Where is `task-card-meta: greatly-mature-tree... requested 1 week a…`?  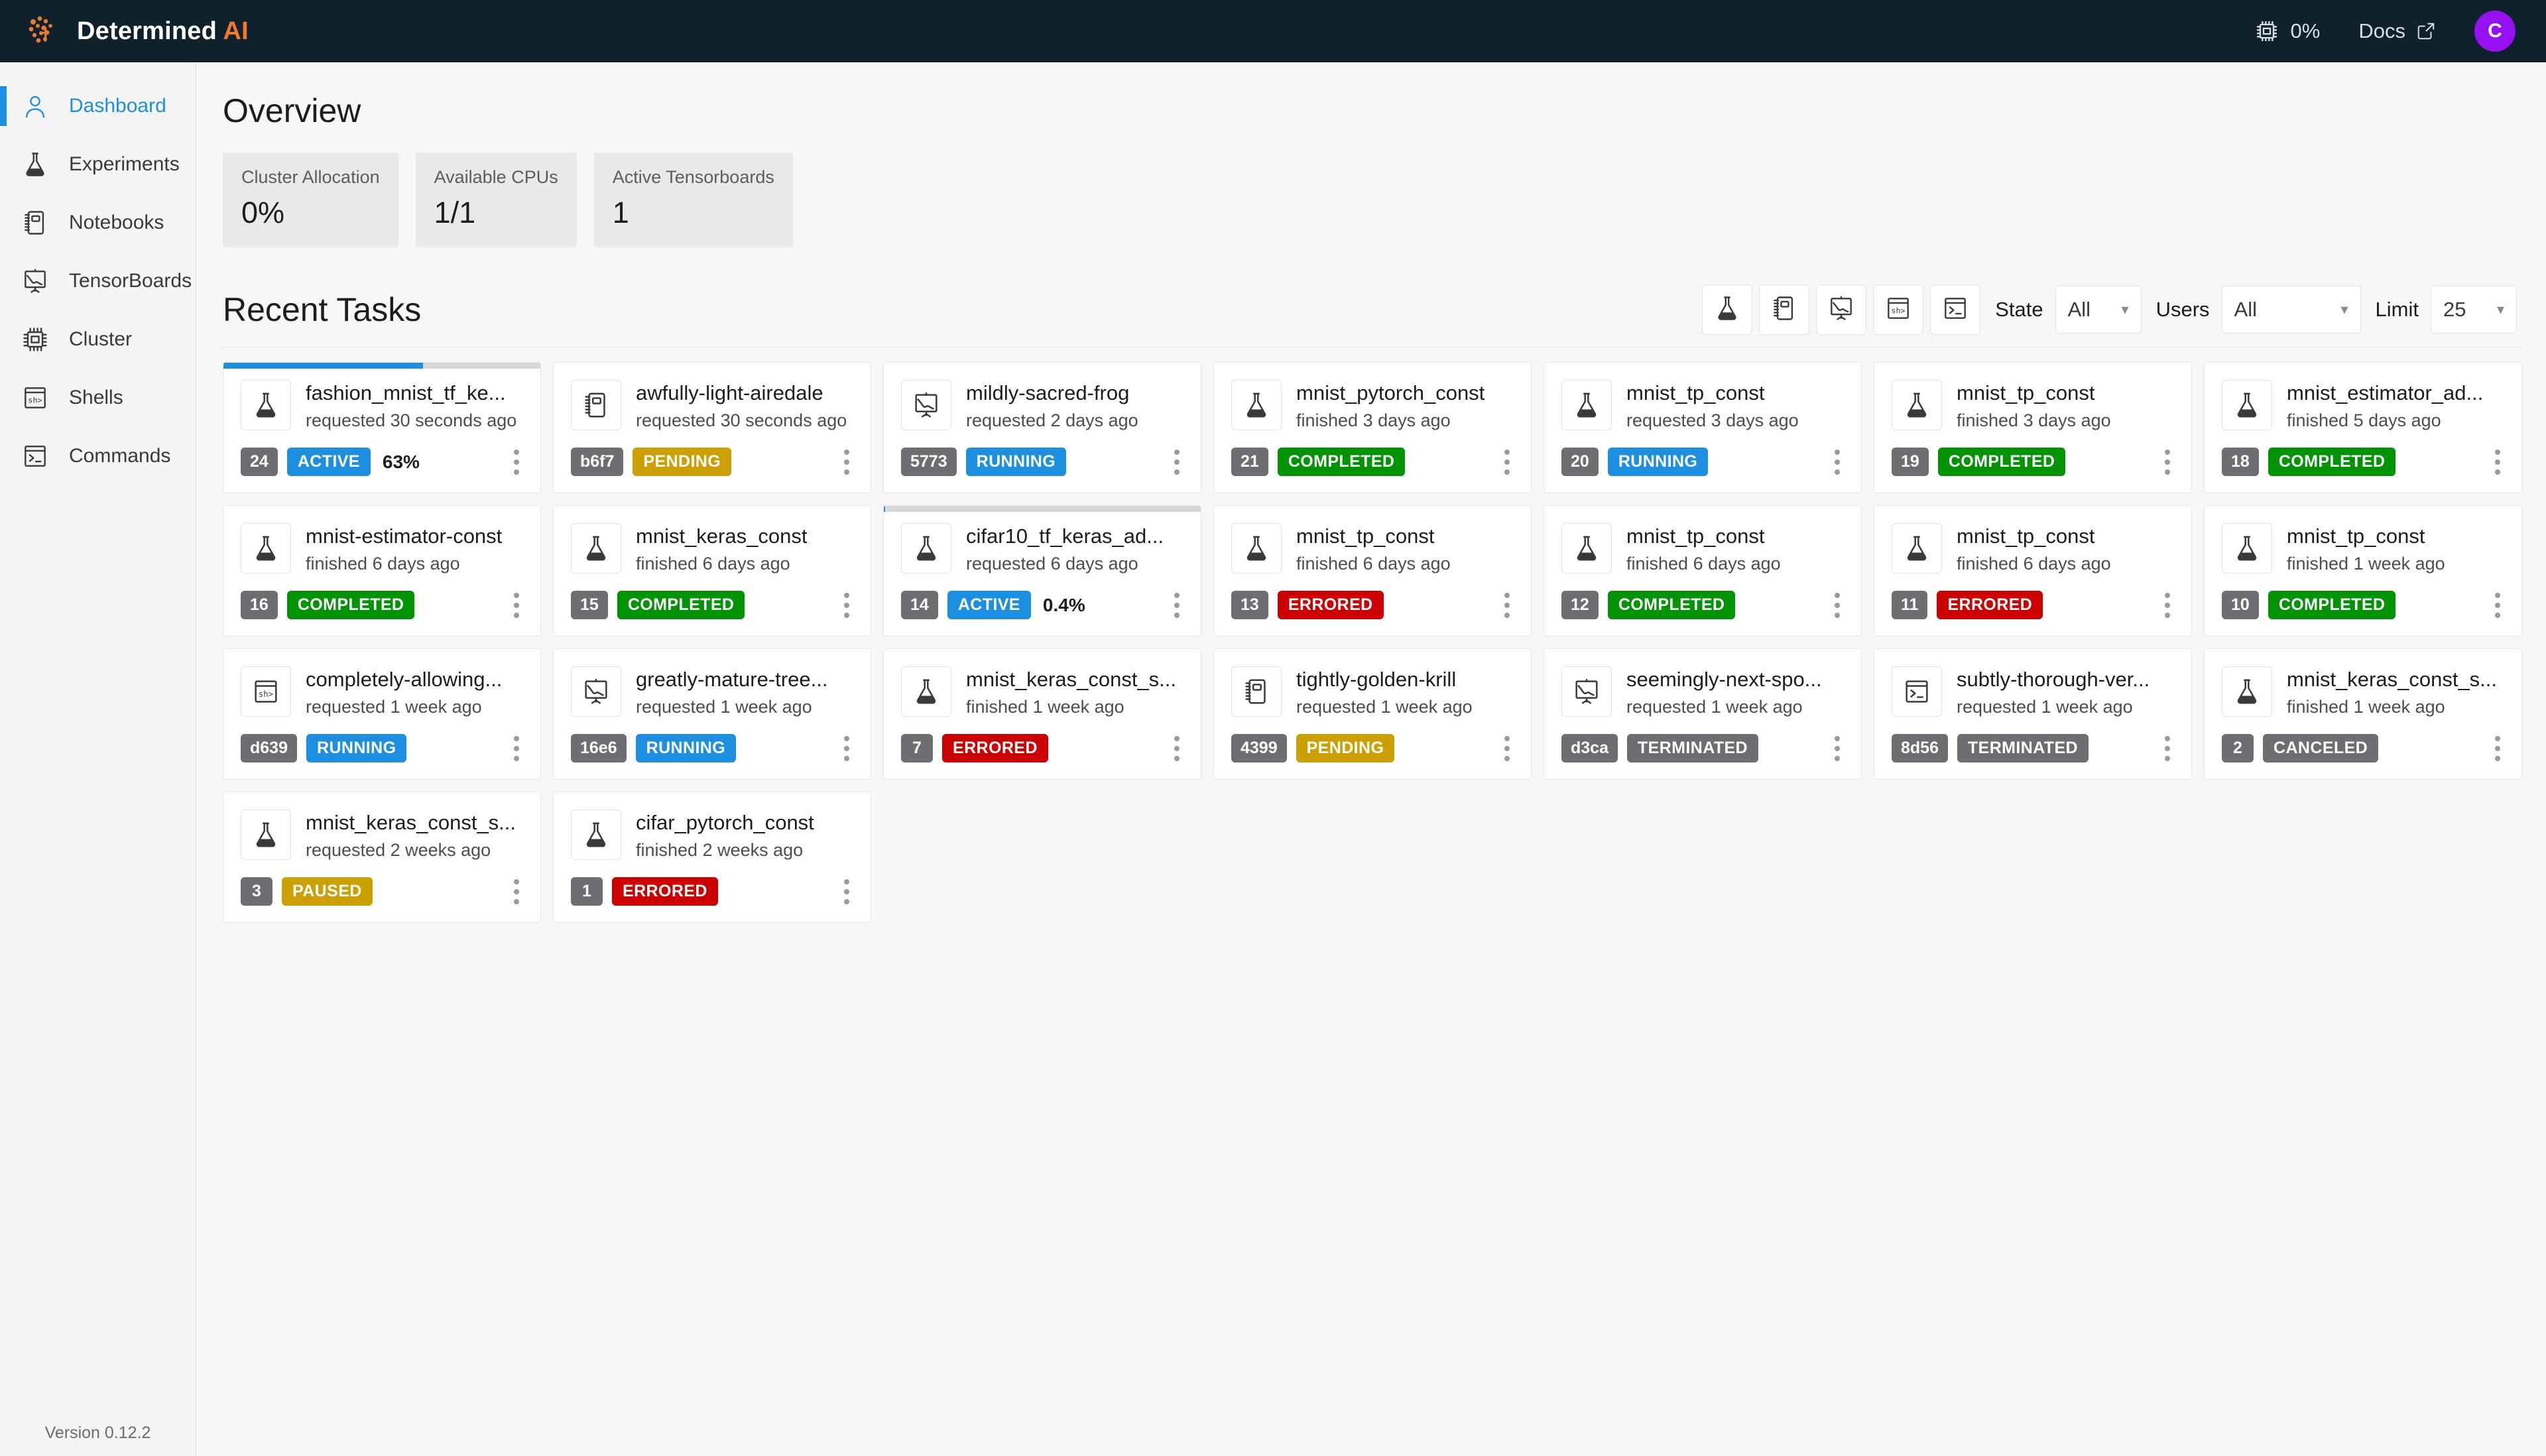 task-card-meta: greatly-mature-tree... requested 1 week a… is located at coordinates (731, 691).